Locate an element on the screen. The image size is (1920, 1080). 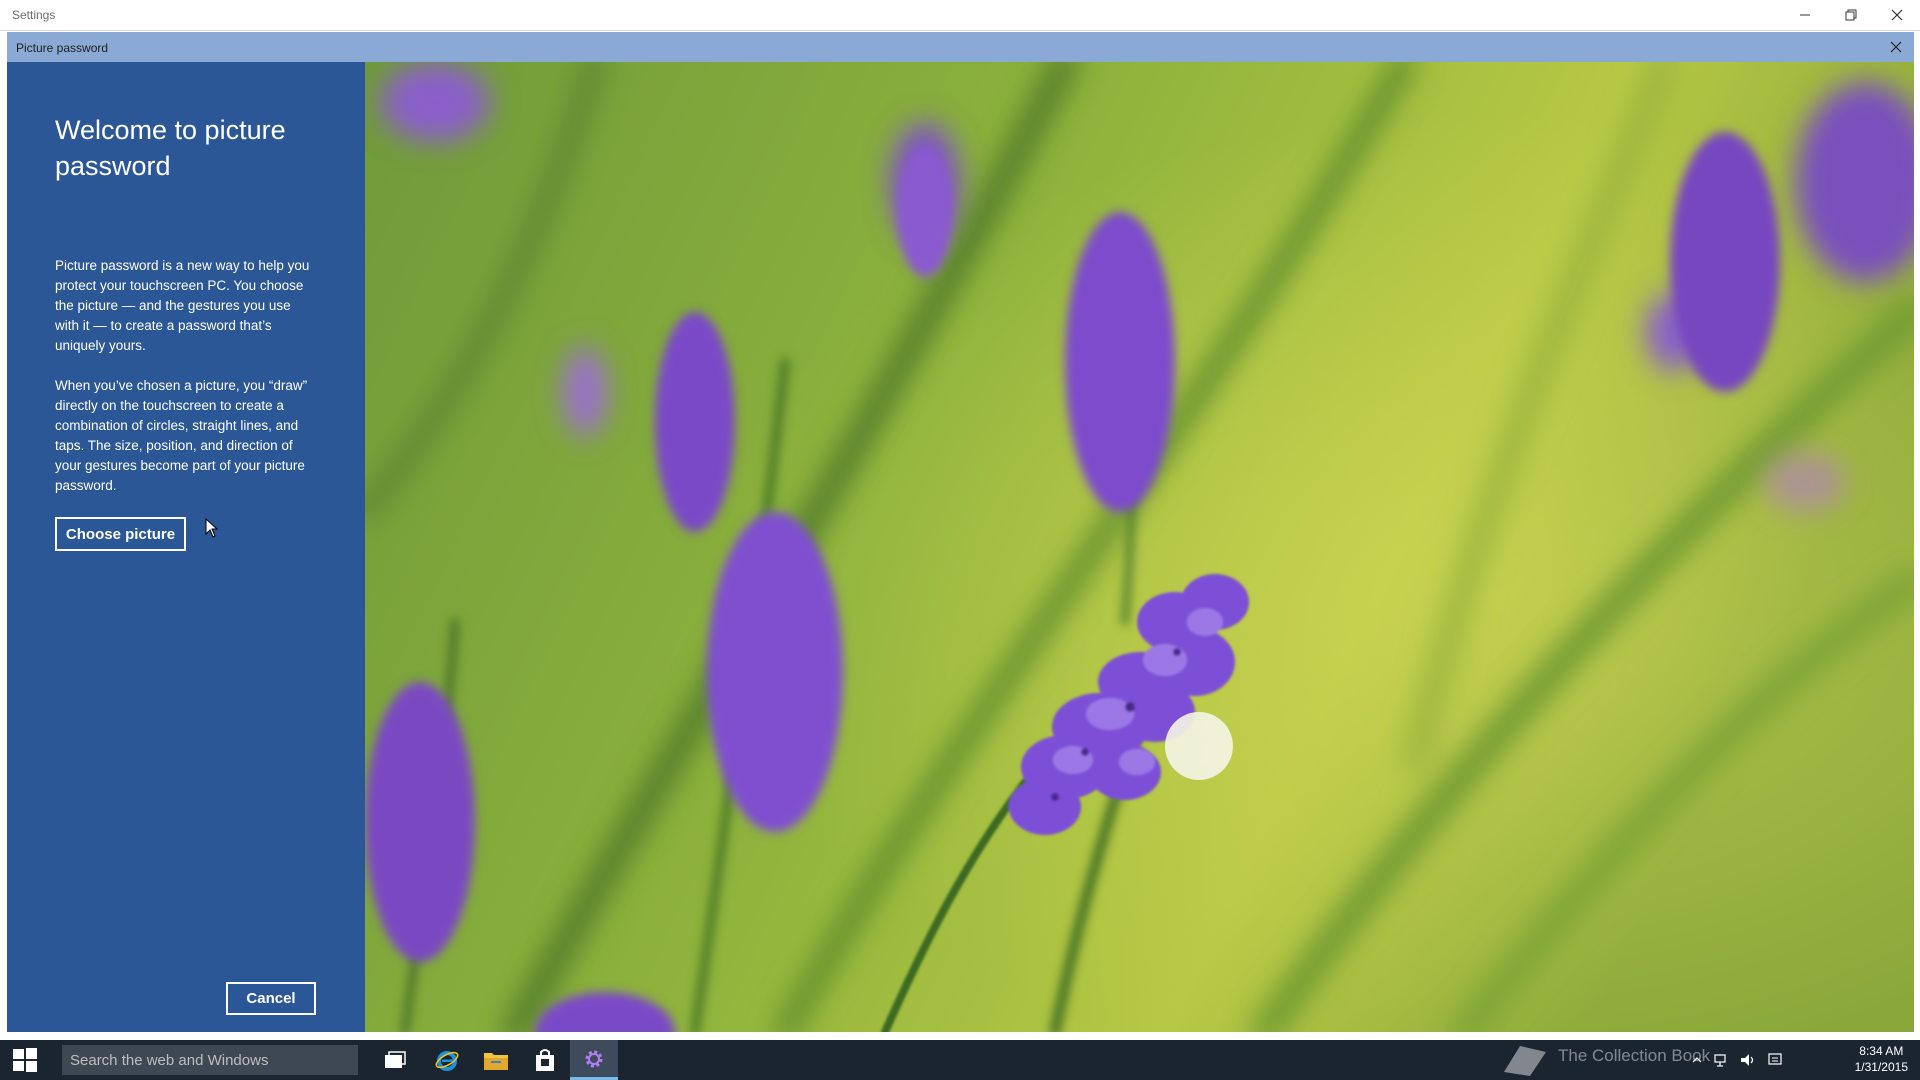
close-window-button is located at coordinates (1897, 15).